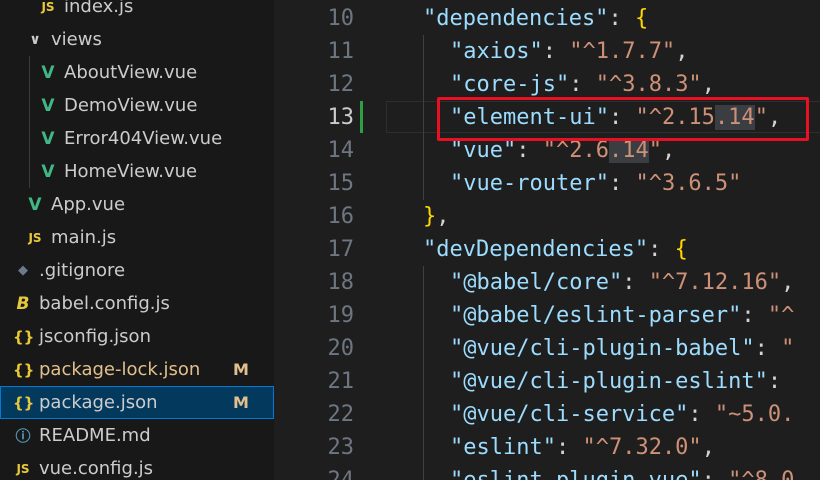 Image resolution: width=820 pixels, height=480 pixels. I want to click on json-string: "^2.6, so click(575, 150).